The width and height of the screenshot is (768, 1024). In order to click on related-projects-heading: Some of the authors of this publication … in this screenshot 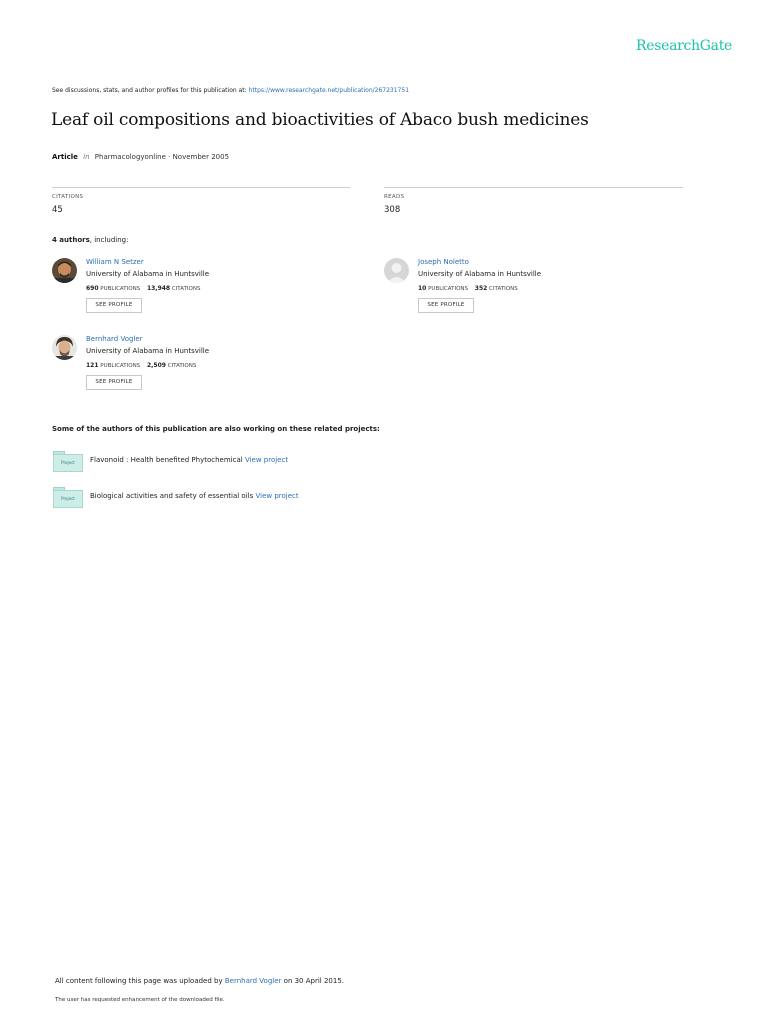, I will do `click(216, 429)`.